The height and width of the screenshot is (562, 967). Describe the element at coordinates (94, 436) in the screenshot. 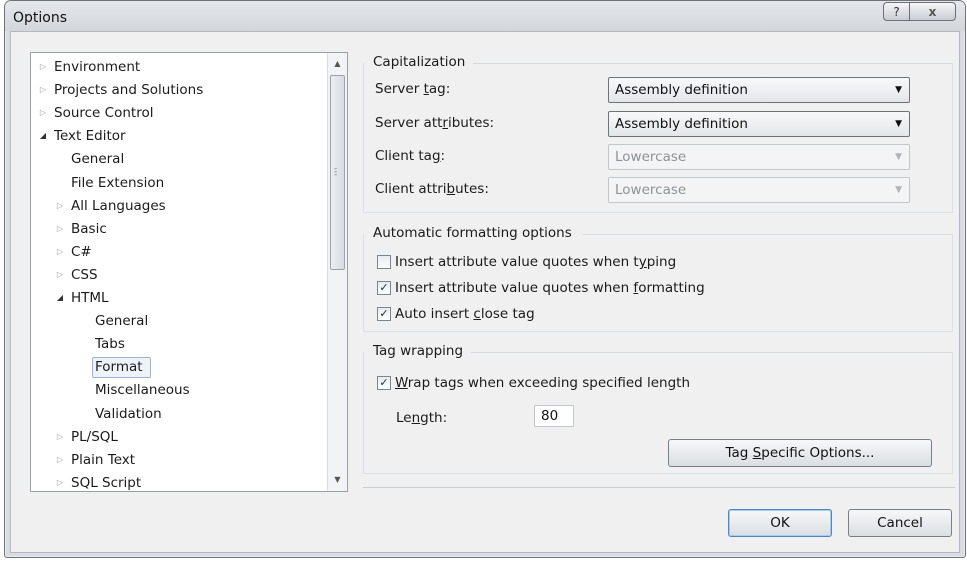

I see `tree-item-label: PL/SQL` at that location.